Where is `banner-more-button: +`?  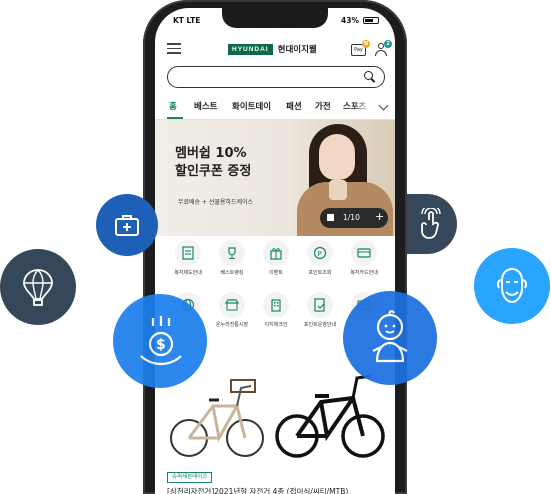
banner-more-button: + is located at coordinates (379, 216).